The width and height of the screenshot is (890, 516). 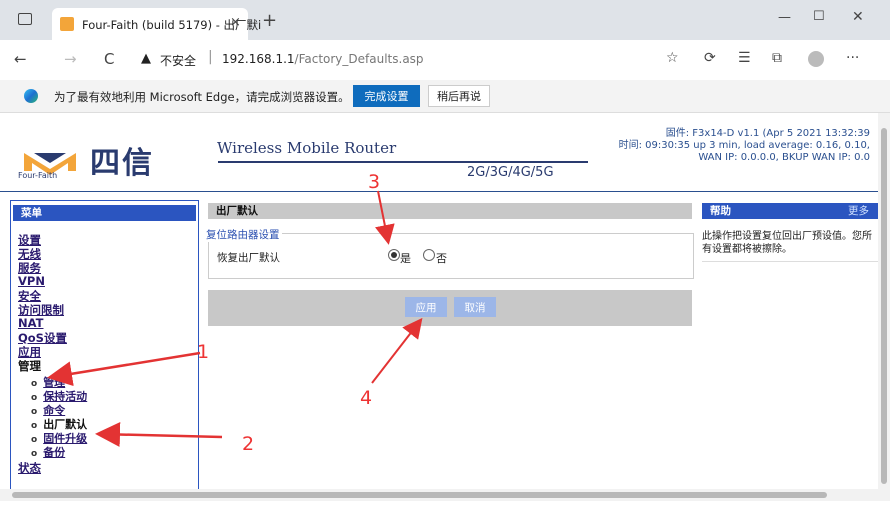 I want to click on vertical-scroll-thumb, so click(x=884, y=306).